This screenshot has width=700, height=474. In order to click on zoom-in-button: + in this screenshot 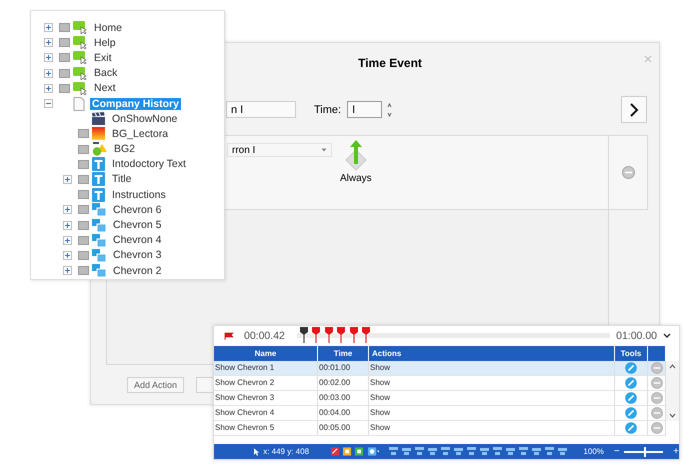, I will do `click(676, 451)`.